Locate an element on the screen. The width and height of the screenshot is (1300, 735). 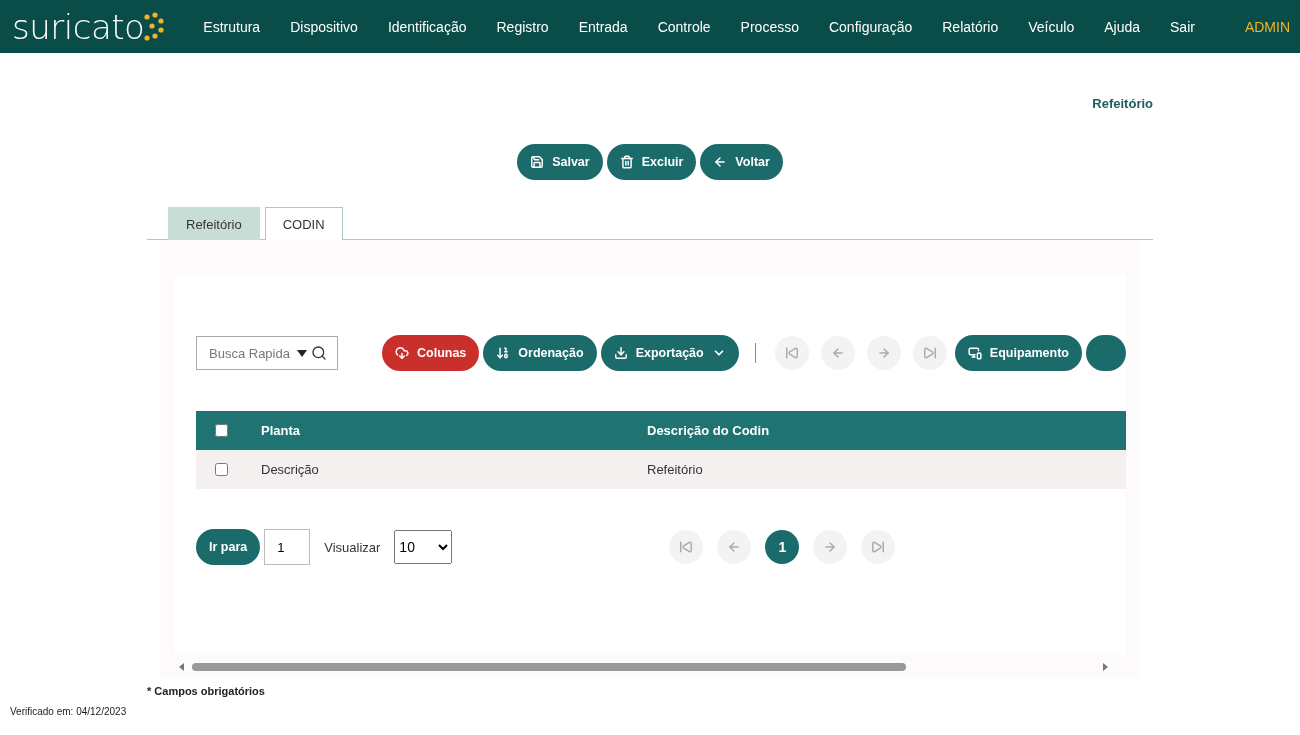
brand-logo: suricato is located at coordinates (89, 26).